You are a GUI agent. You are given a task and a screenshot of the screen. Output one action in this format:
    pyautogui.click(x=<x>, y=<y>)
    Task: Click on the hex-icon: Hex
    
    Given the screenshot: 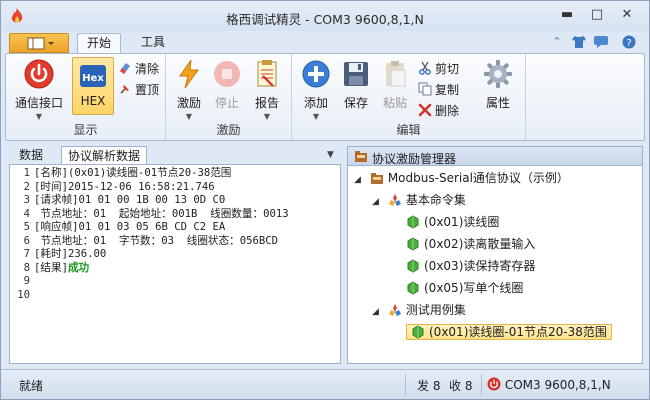 What is the action you would take?
    pyautogui.click(x=93, y=76)
    